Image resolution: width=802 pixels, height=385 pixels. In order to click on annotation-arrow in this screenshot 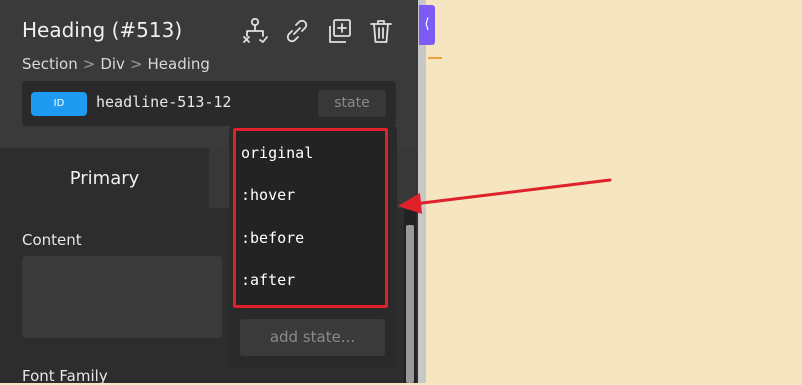, I will do `click(505, 196)`.